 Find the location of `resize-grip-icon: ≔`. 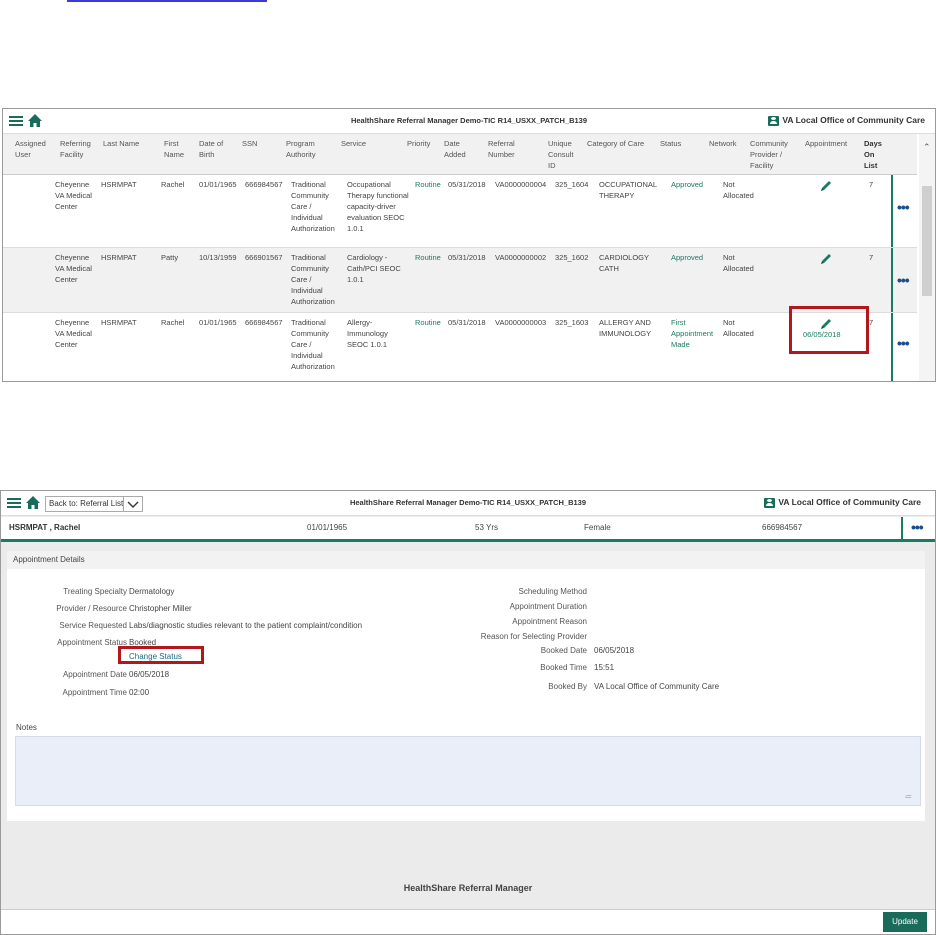

resize-grip-icon: ≔ is located at coordinates (908, 797).